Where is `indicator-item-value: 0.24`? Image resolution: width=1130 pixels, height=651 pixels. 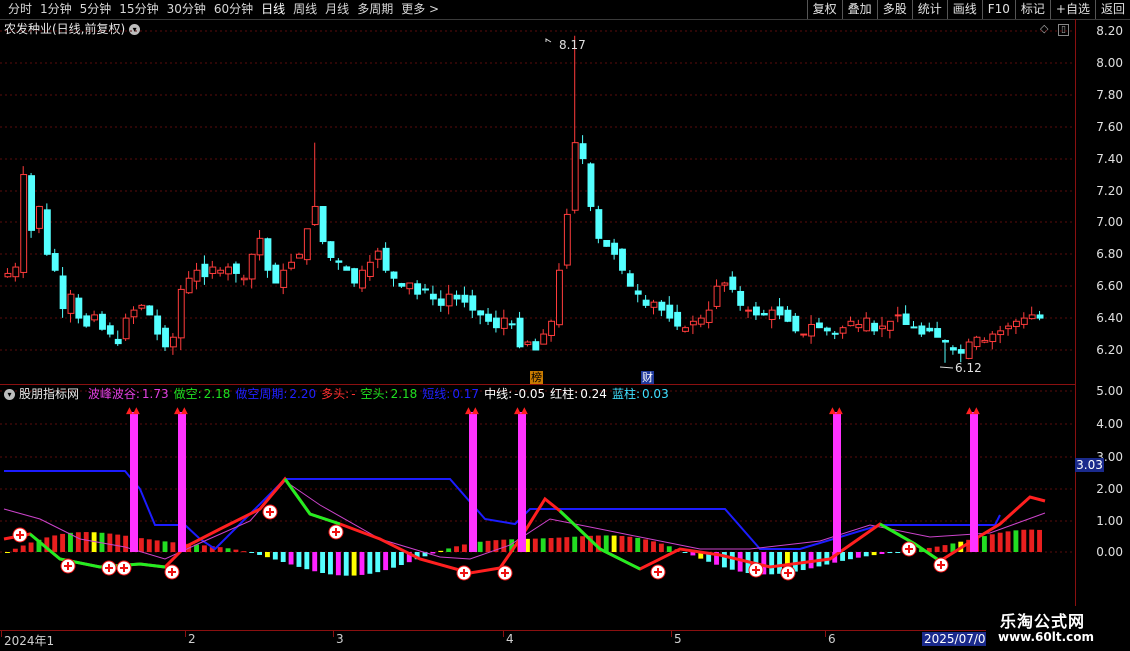
indicator-item-value: 0.24 is located at coordinates (593, 394).